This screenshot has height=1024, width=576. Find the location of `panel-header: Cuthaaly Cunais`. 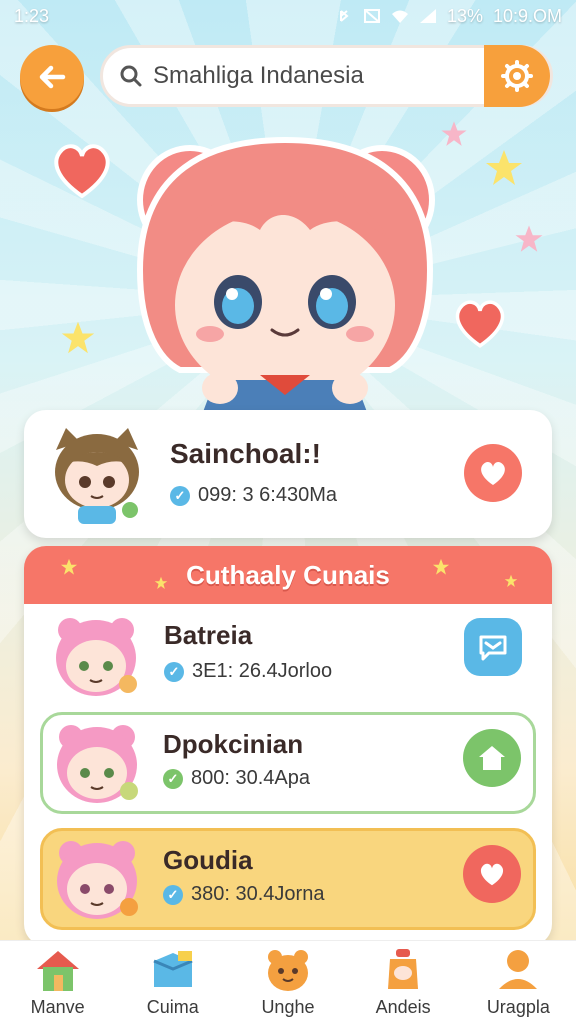

panel-header: Cuthaaly Cunais is located at coordinates (288, 575).